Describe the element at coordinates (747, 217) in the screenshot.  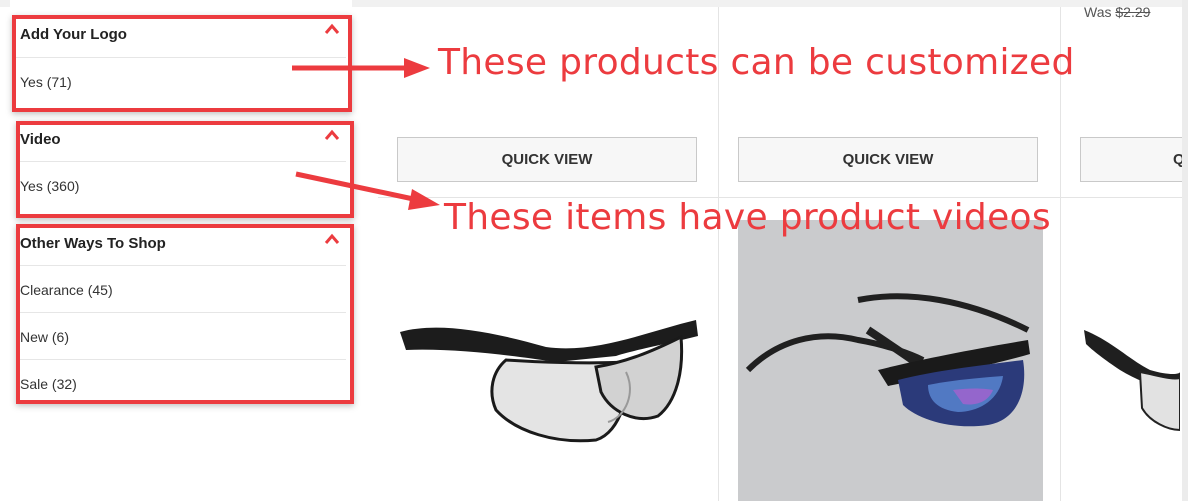
I see `annotation-videos: These items have product videos` at that location.